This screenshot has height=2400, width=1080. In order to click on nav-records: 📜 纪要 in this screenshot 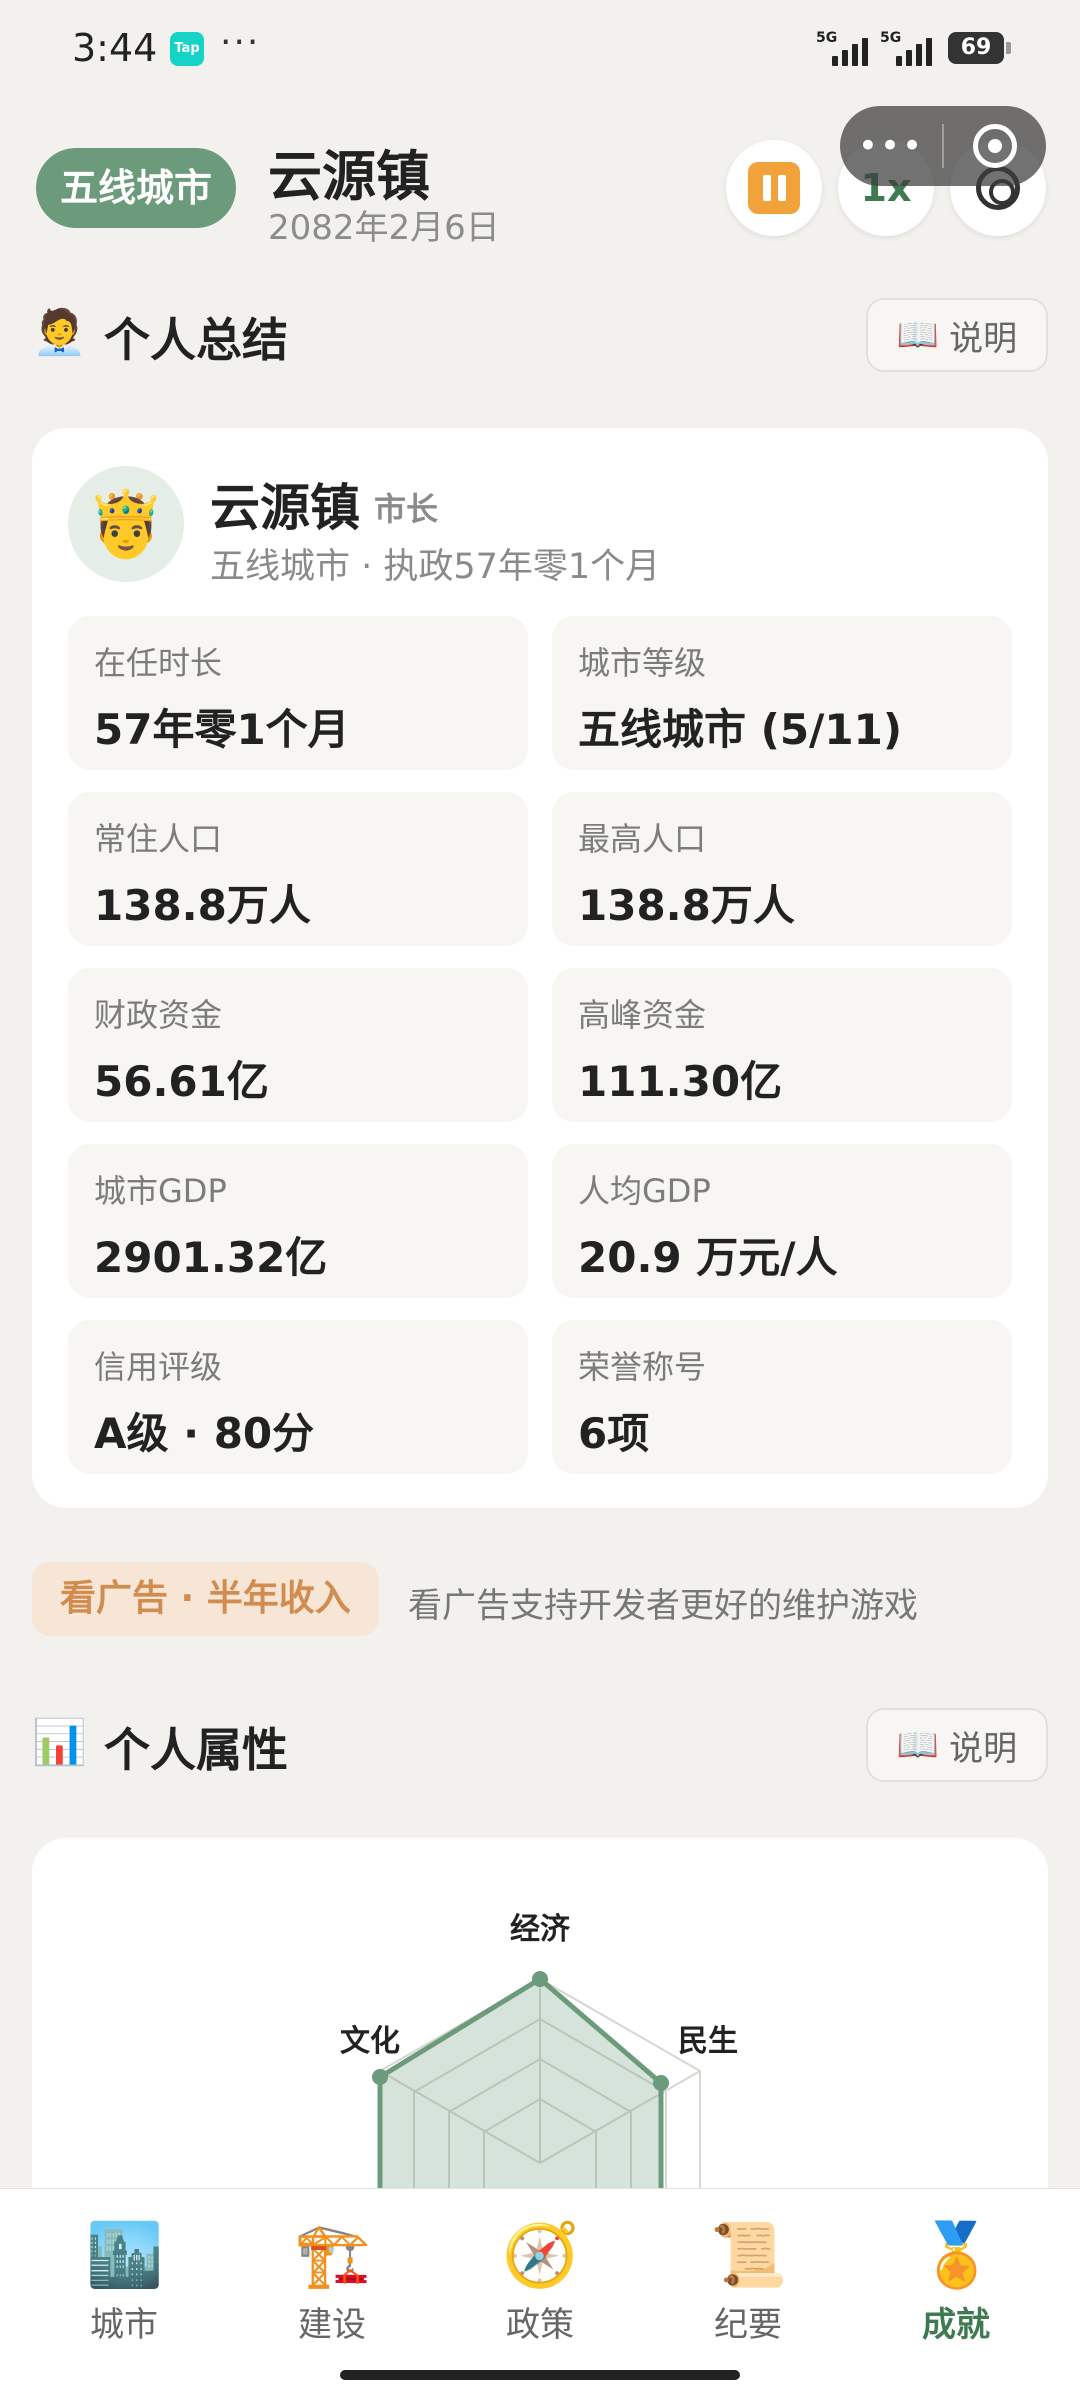, I will do `click(748, 2281)`.